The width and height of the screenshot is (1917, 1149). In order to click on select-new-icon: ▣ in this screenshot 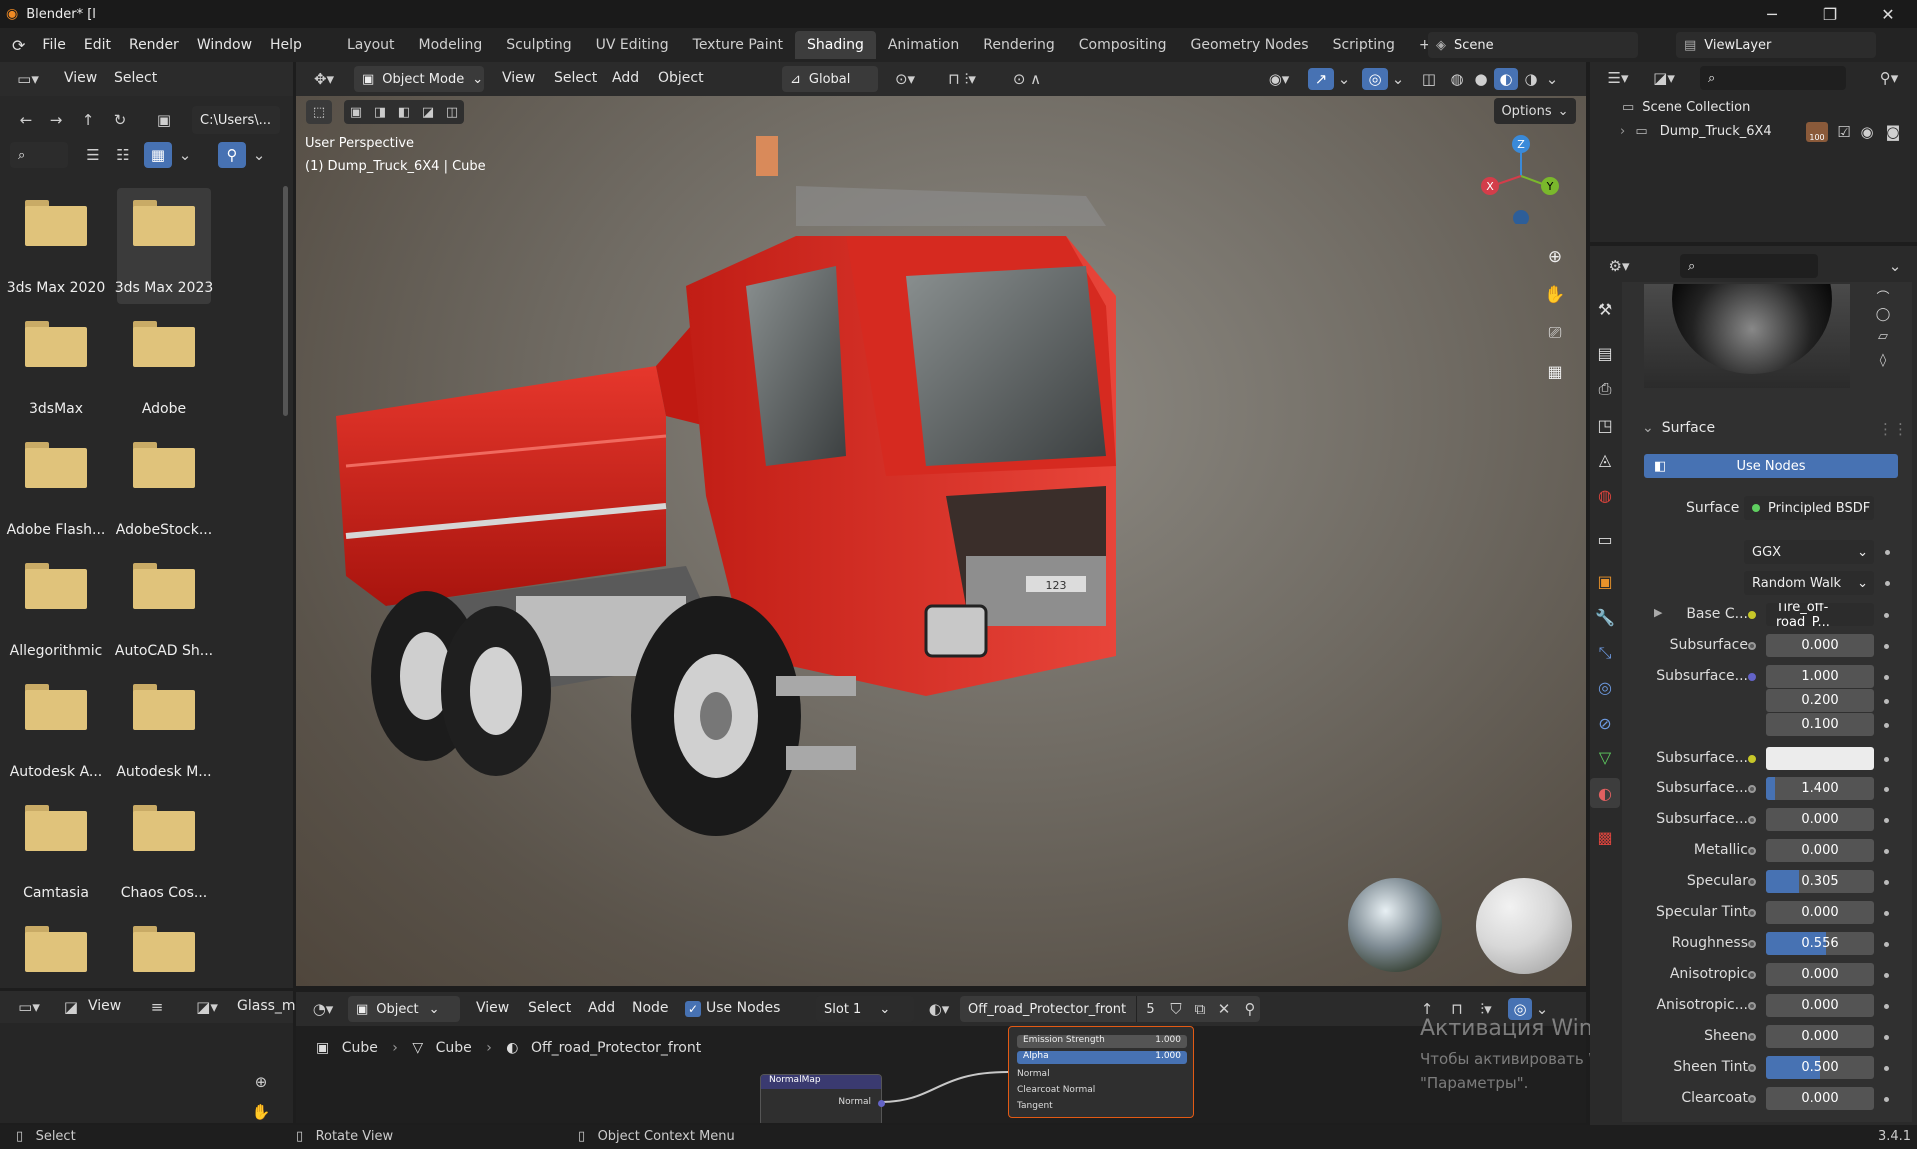, I will do `click(356, 112)`.